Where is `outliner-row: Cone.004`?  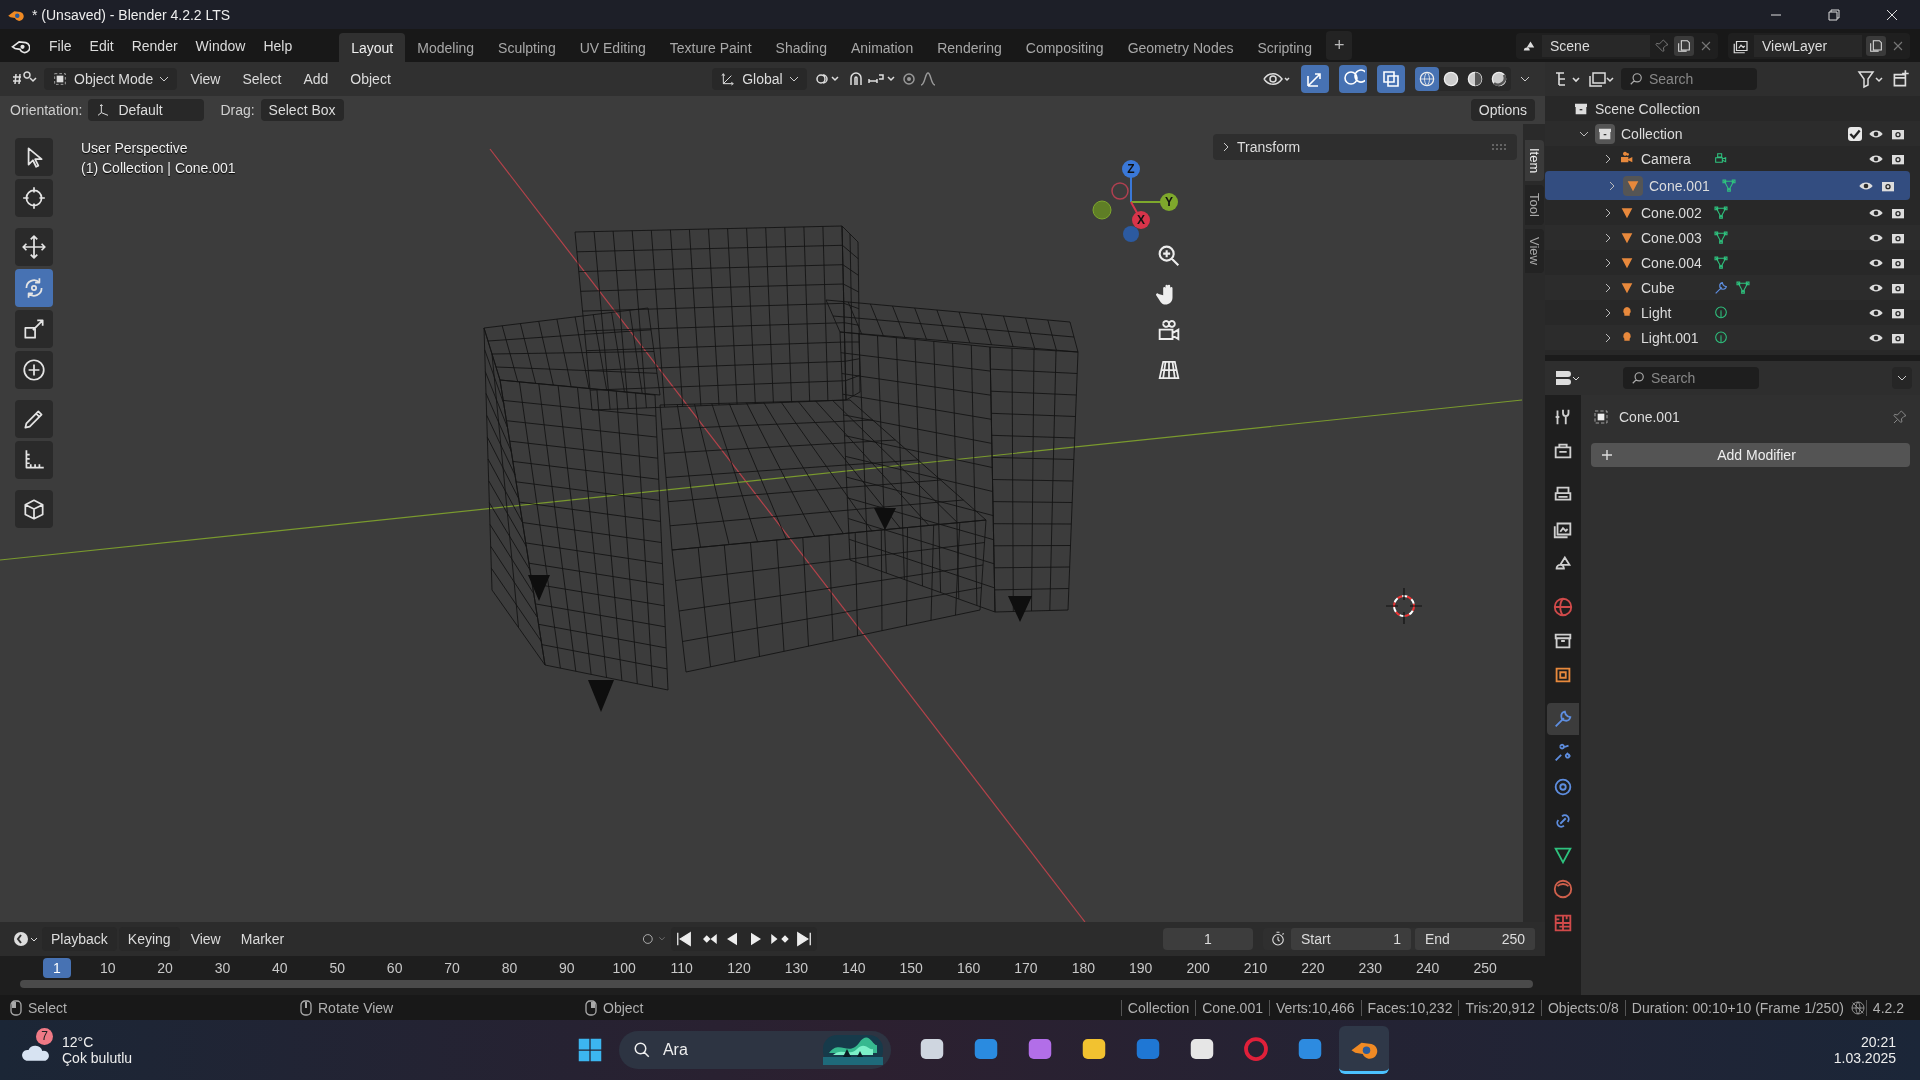
outliner-row: Cone.004 is located at coordinates (1732, 262).